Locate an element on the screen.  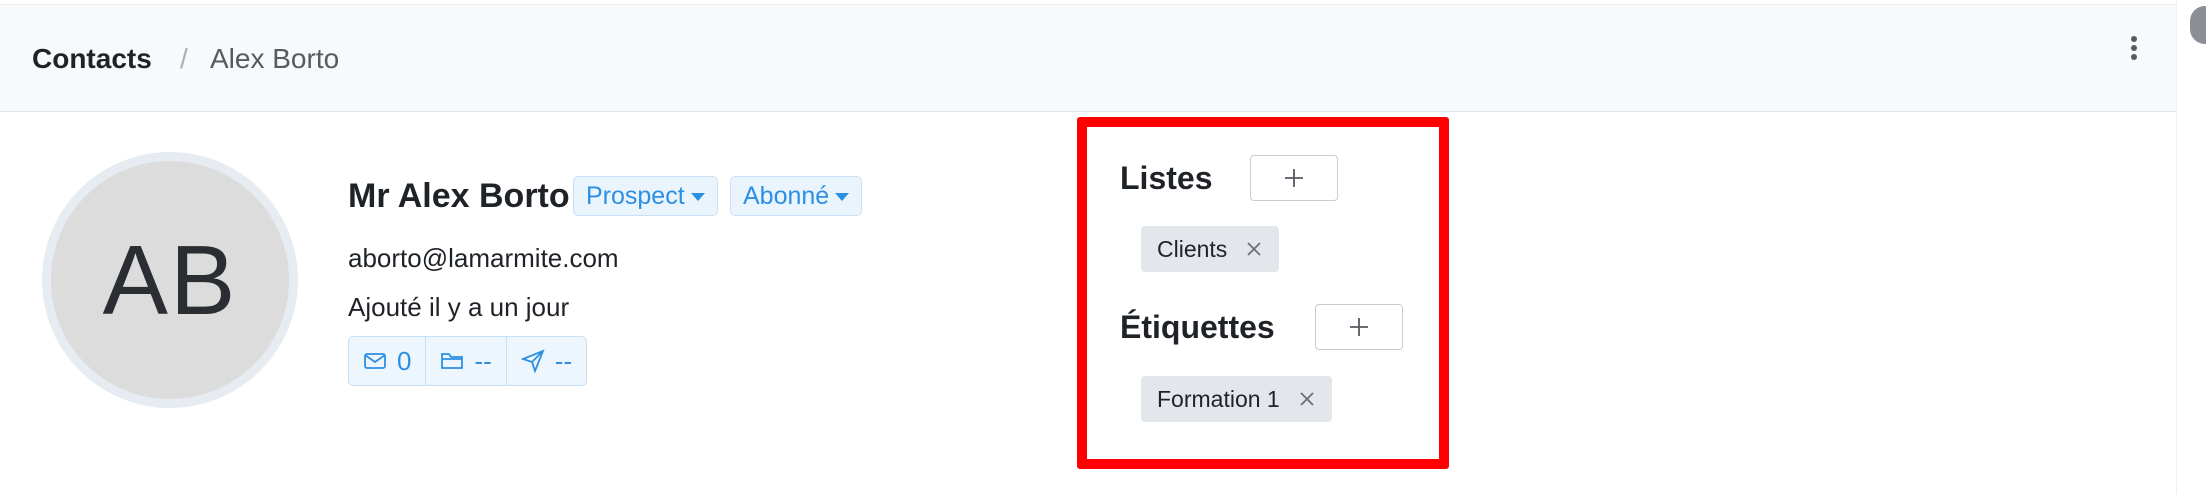
avatar: AB is located at coordinates (170, 280).